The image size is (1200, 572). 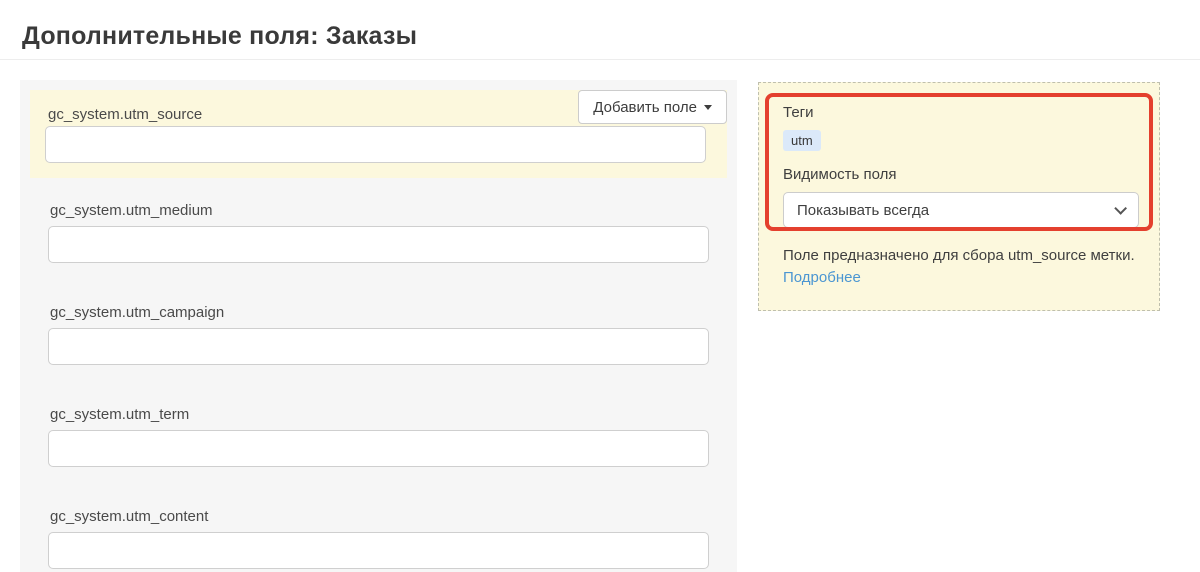 I want to click on field-label-utm-source: gc_system.utm_source, so click(x=125, y=114).